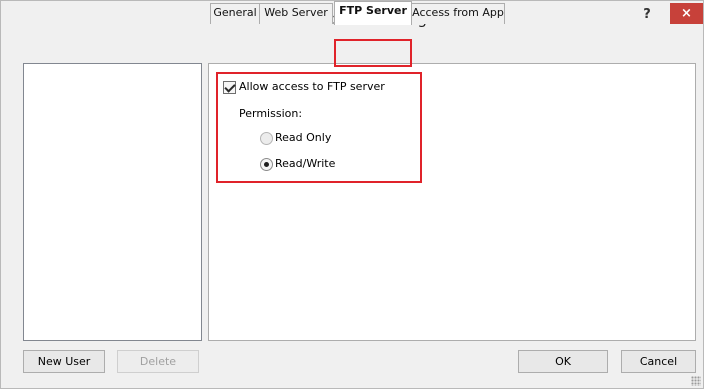  What do you see at coordinates (373, 13) in the screenshot?
I see `tab-ftp-server: FTP Server` at bounding box center [373, 13].